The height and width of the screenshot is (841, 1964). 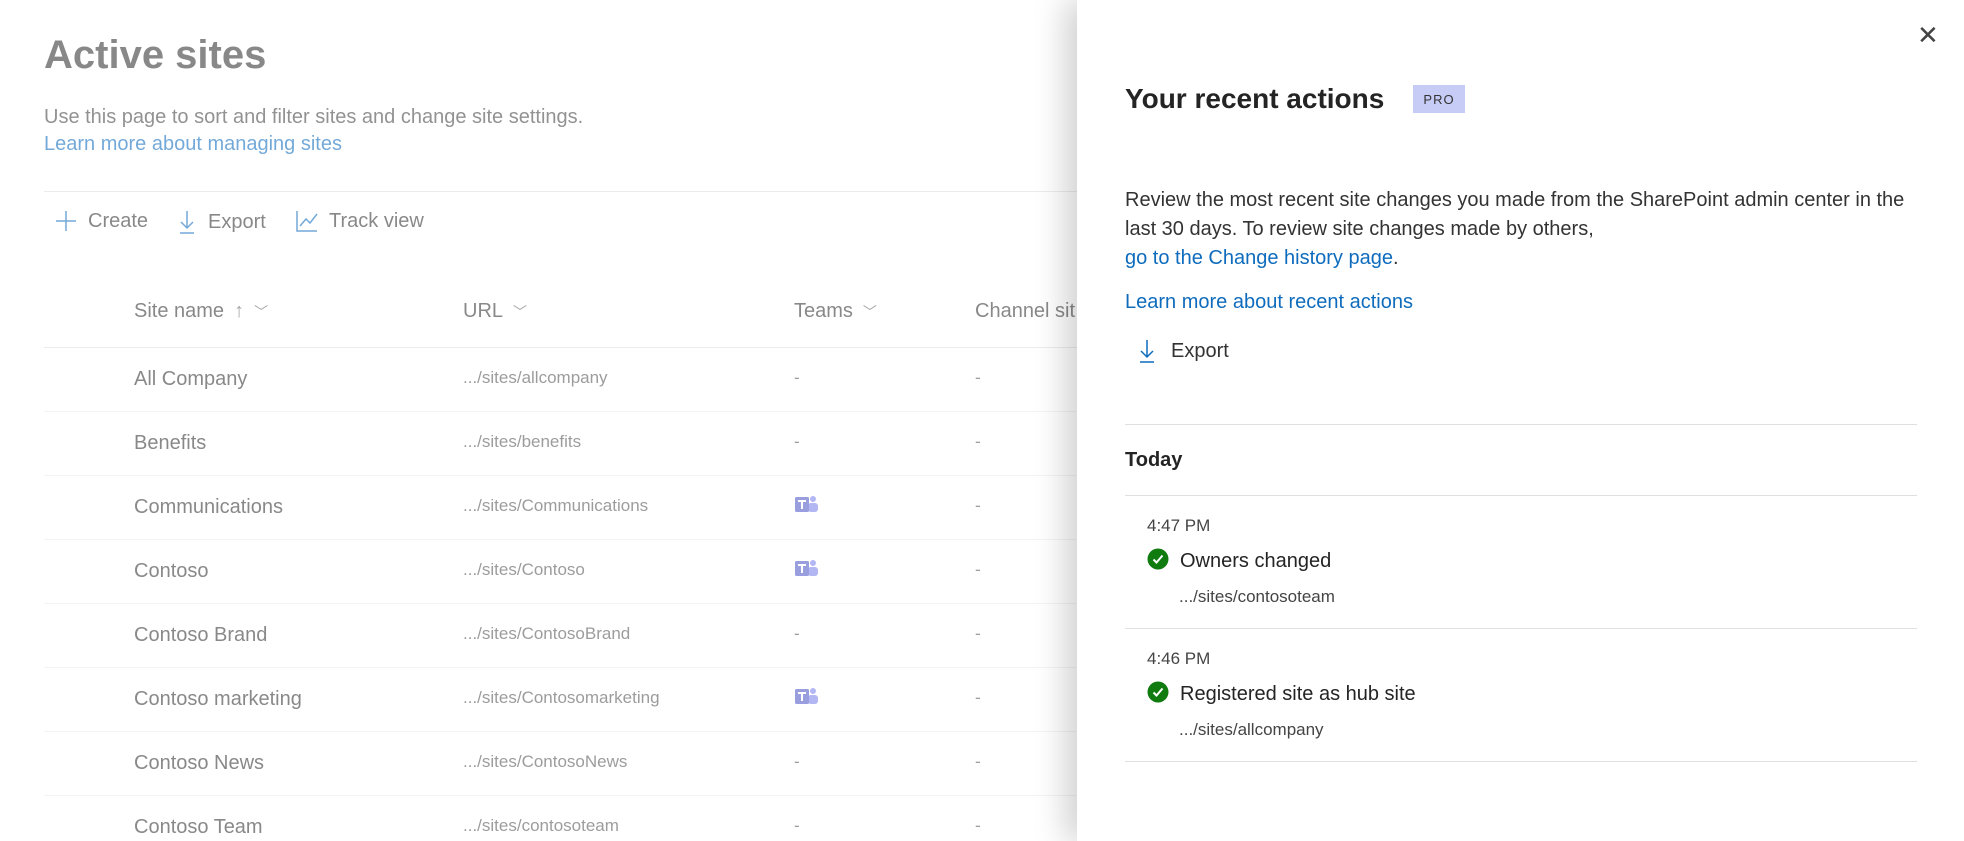 I want to click on action-title-row: Owners changed, so click(x=1239, y=561).